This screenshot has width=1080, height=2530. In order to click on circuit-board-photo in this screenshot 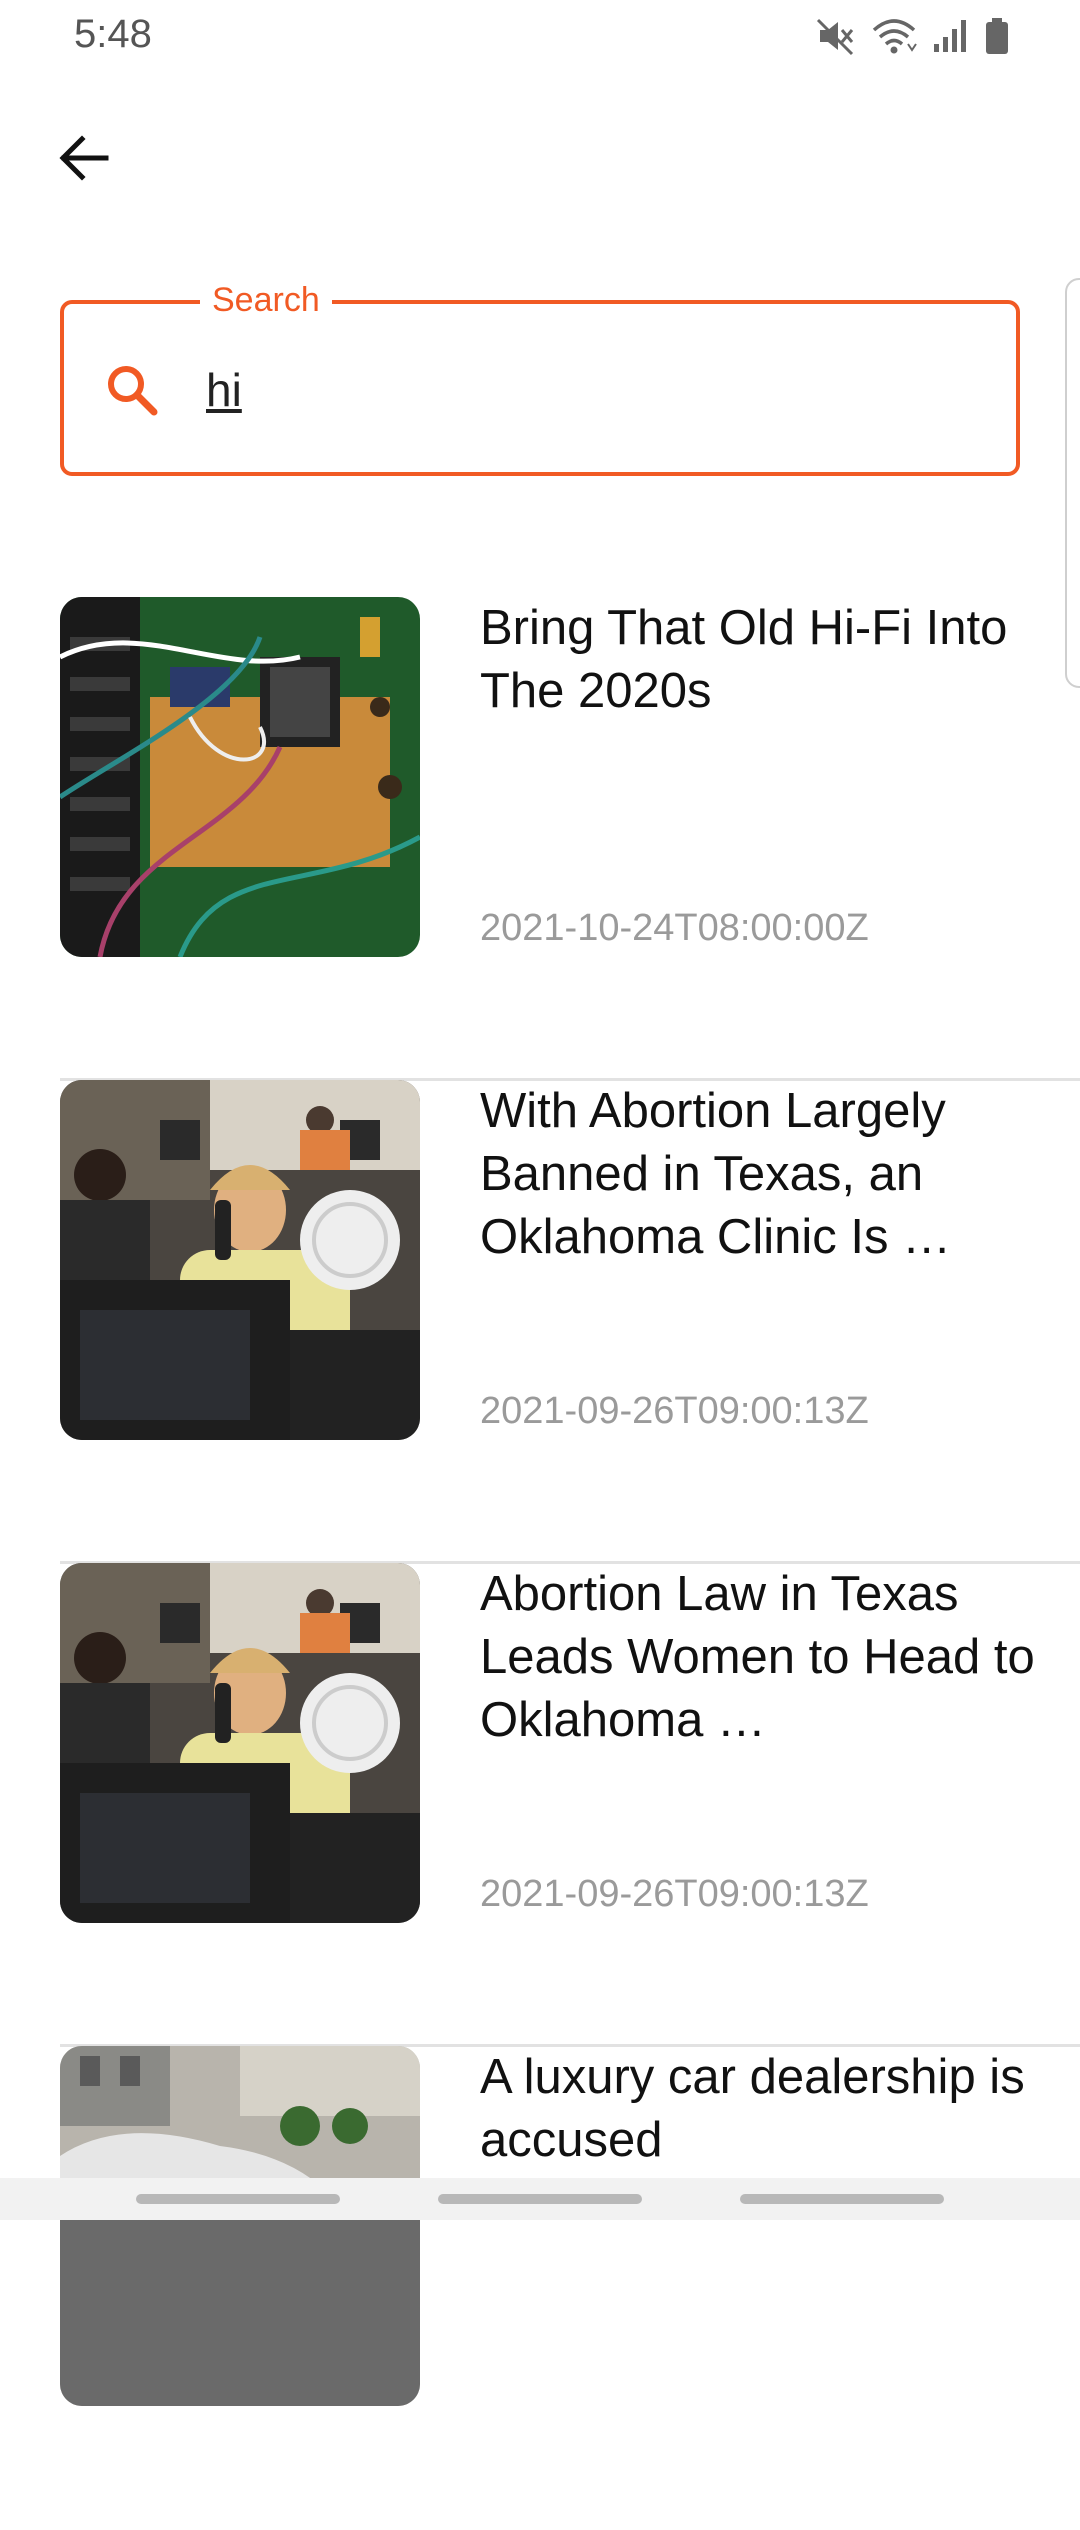, I will do `click(240, 777)`.